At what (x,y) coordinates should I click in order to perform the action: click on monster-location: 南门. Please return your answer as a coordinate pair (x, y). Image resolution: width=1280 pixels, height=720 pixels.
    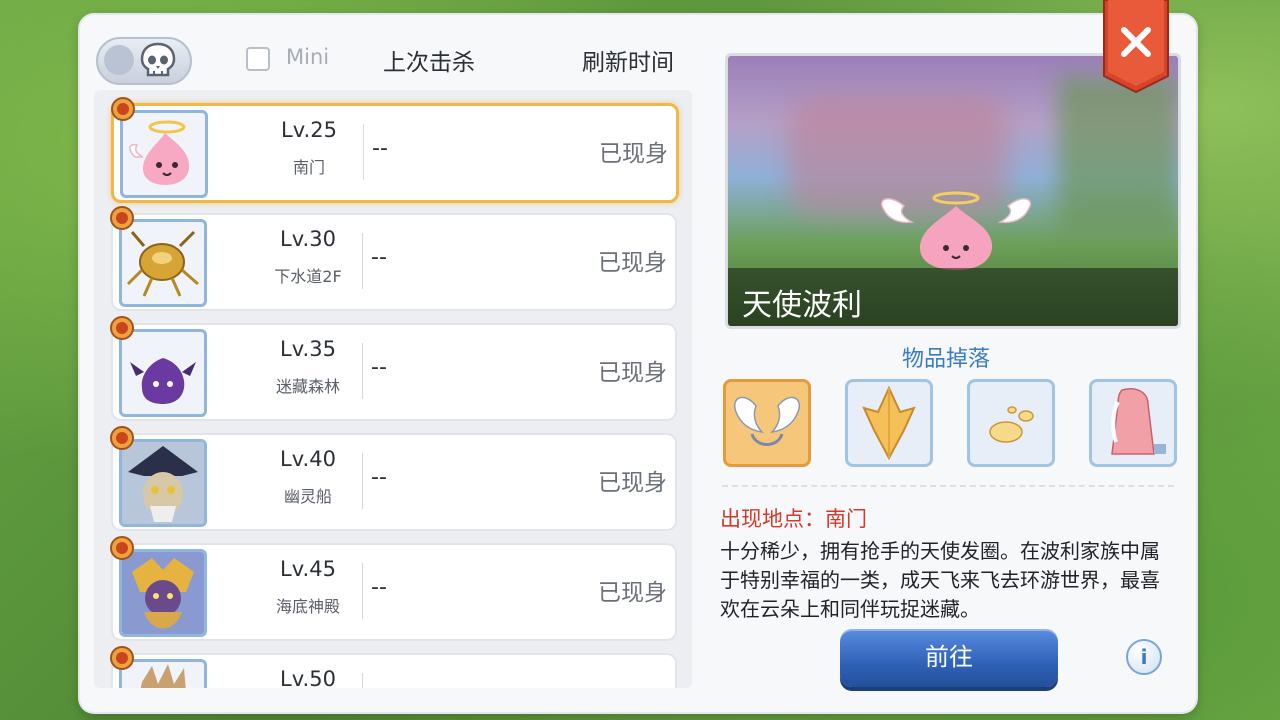
    Looking at the image, I should click on (308, 167).